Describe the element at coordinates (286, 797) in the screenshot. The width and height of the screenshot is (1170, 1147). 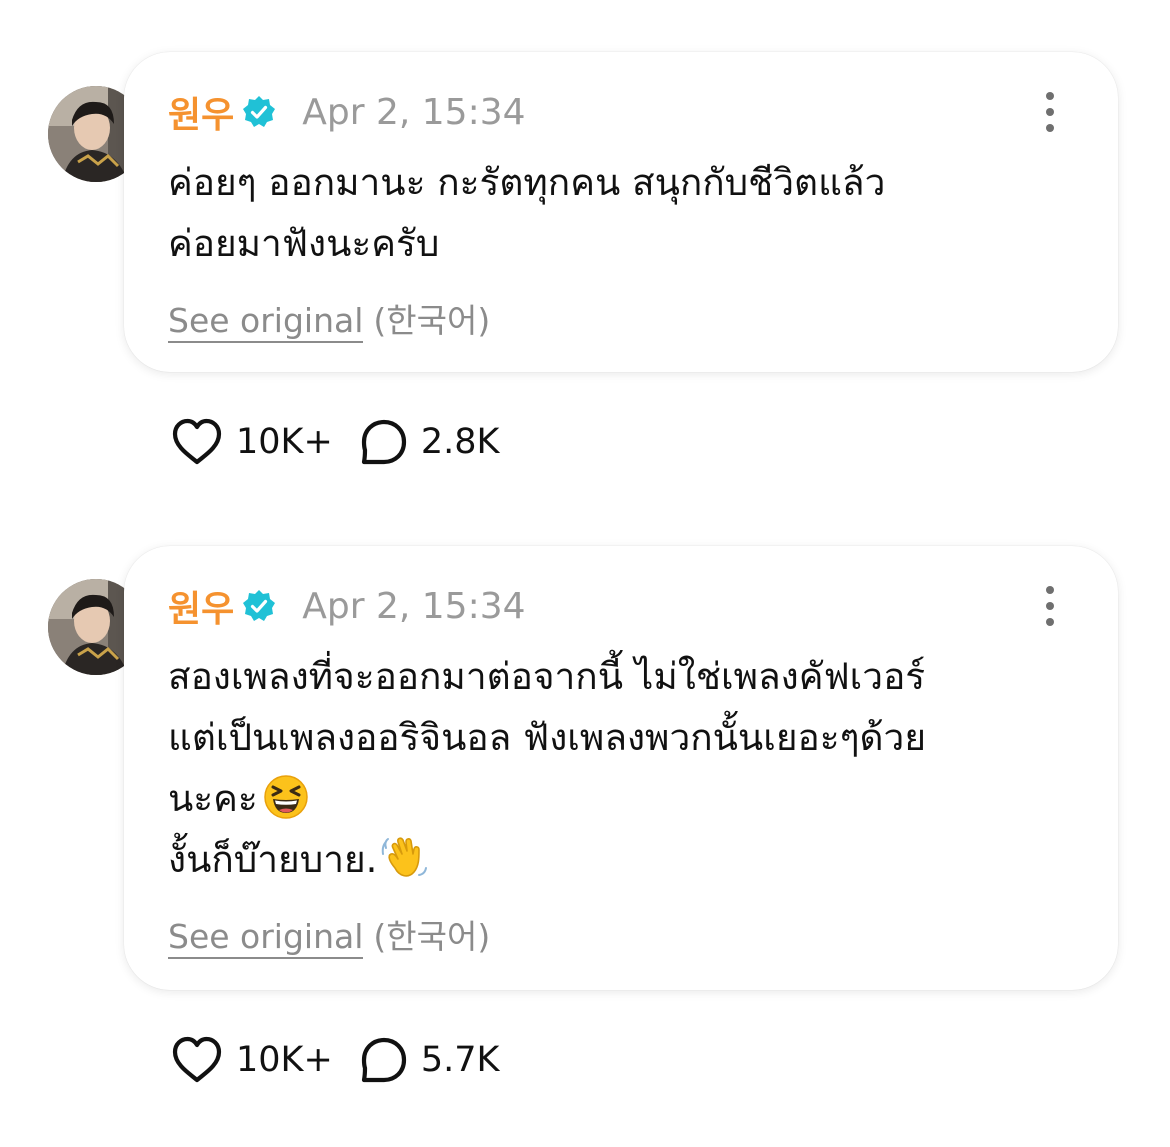
I see `grinning-squinting-face-icon` at that location.